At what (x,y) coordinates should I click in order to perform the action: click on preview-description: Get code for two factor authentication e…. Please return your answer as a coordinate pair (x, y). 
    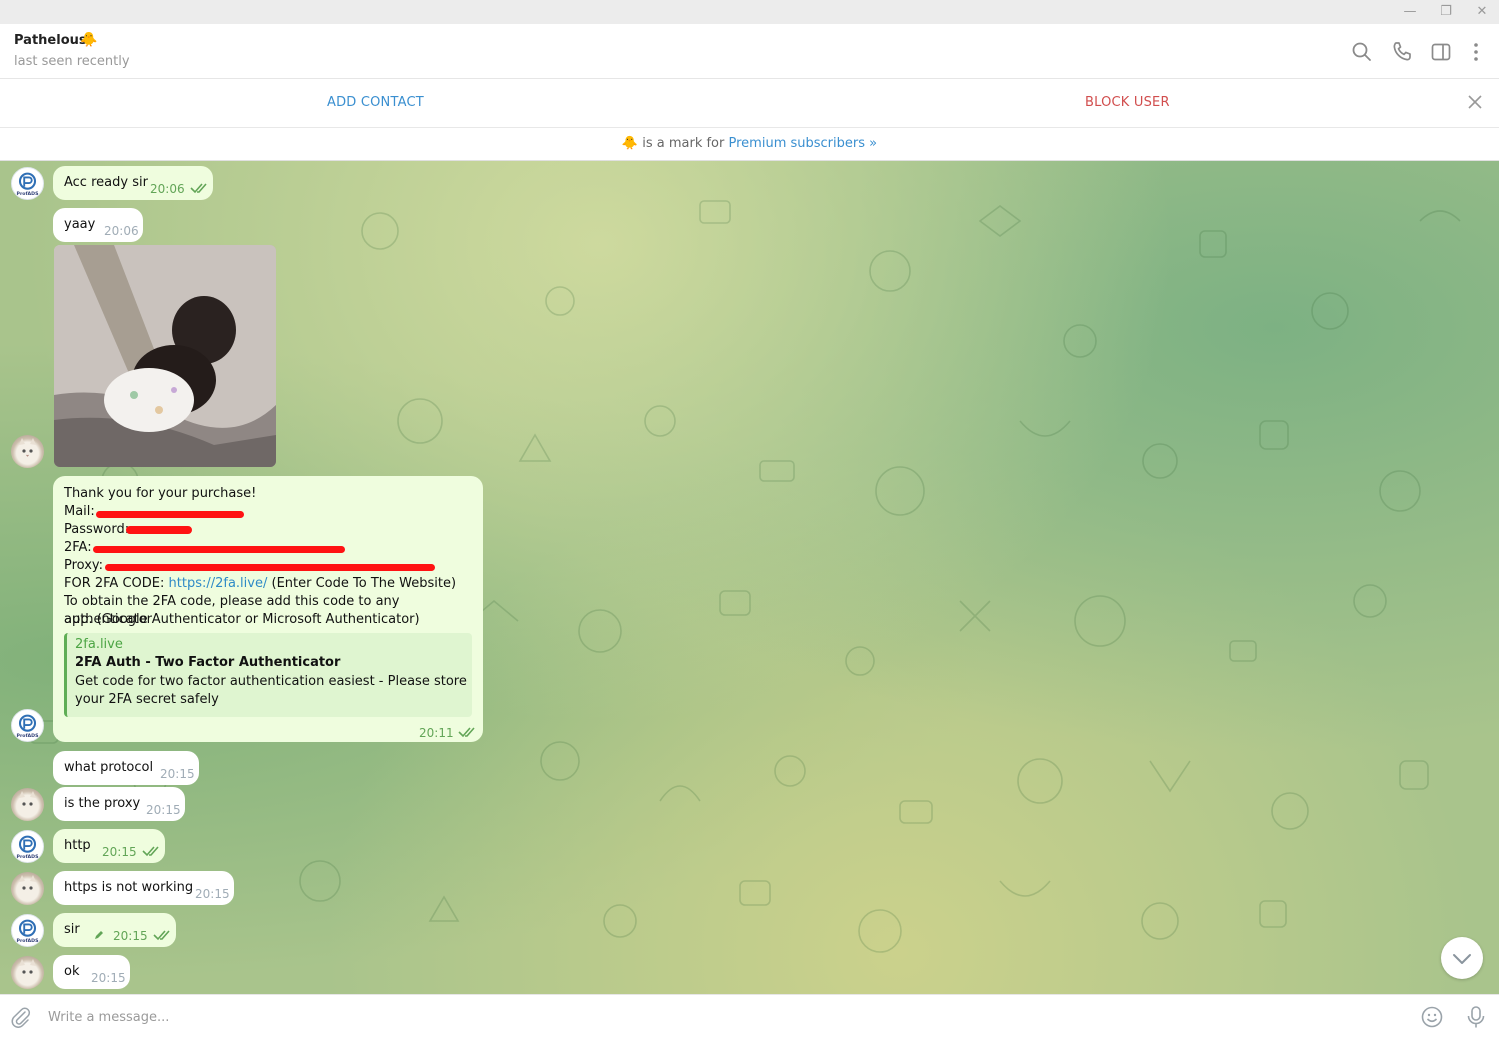
    Looking at the image, I should click on (271, 690).